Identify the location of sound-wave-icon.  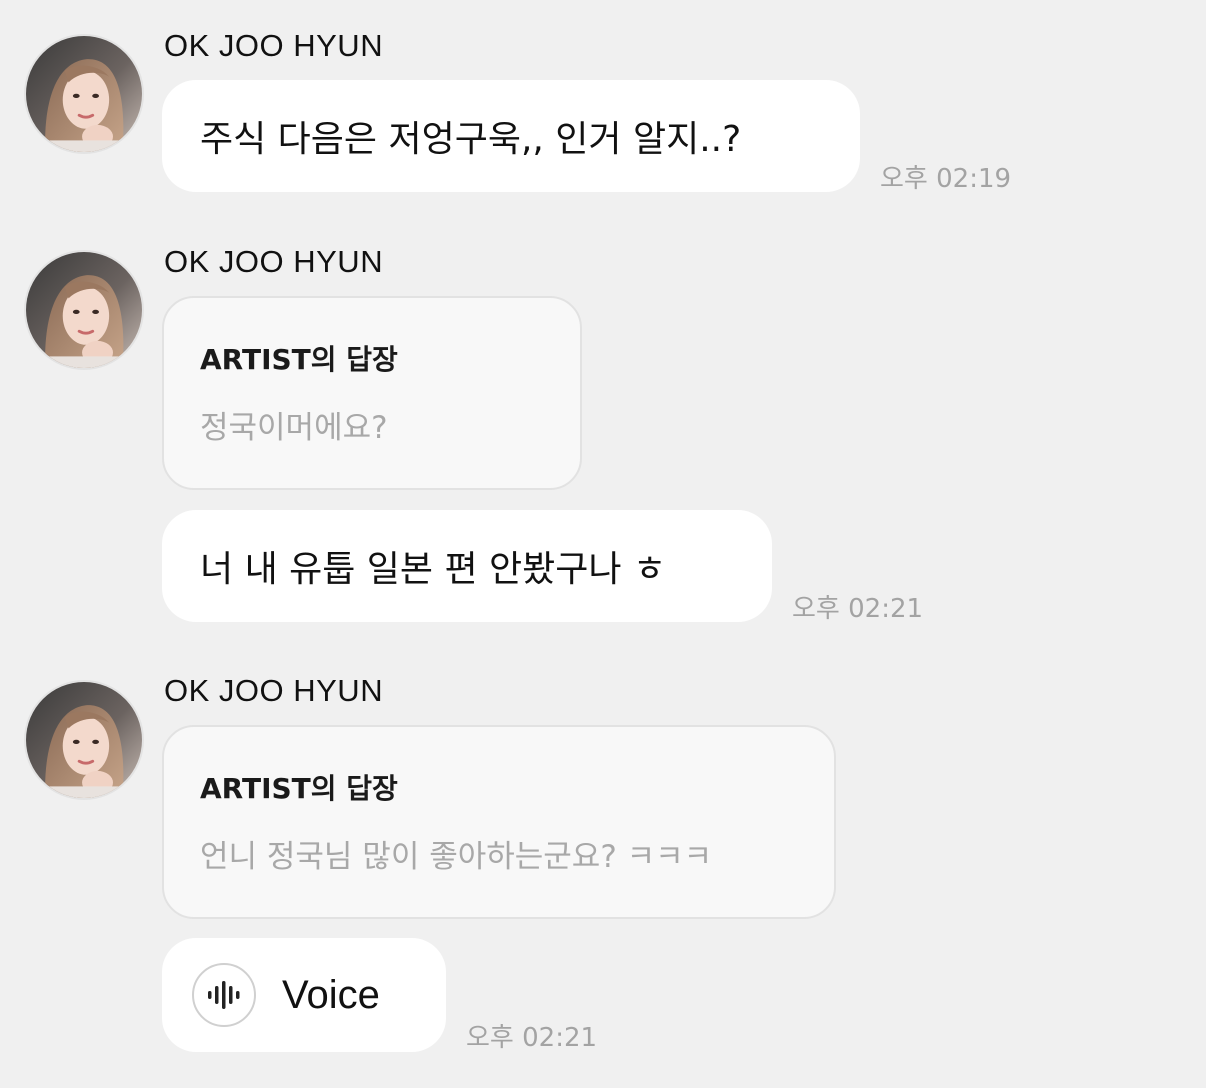
(224, 995).